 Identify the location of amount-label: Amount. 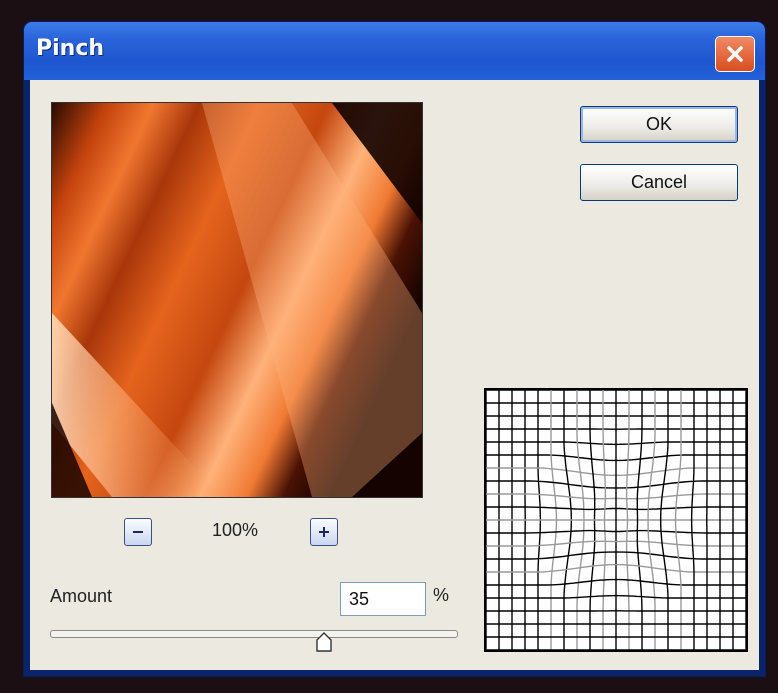
(81, 596).